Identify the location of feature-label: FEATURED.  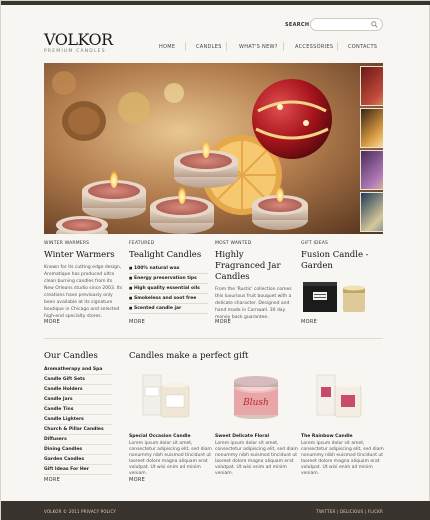
(142, 243).